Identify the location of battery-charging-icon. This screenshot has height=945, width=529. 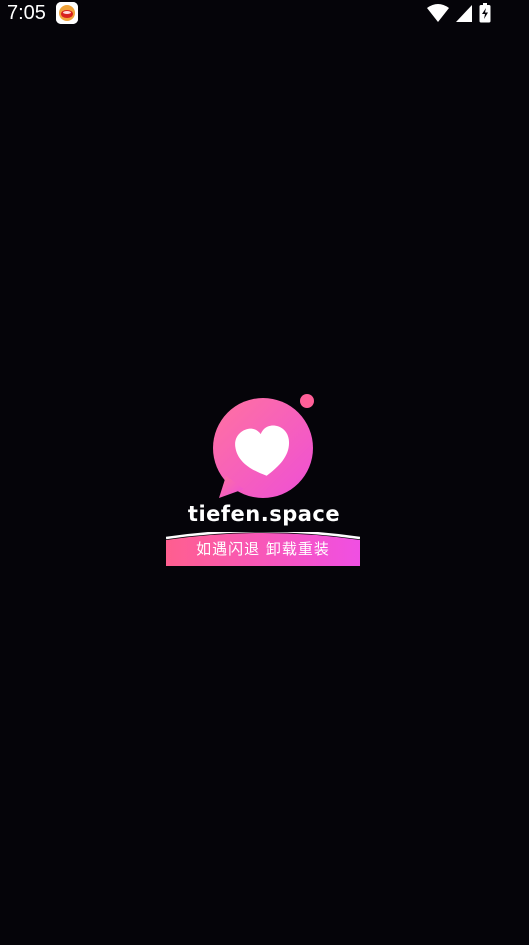
(485, 13).